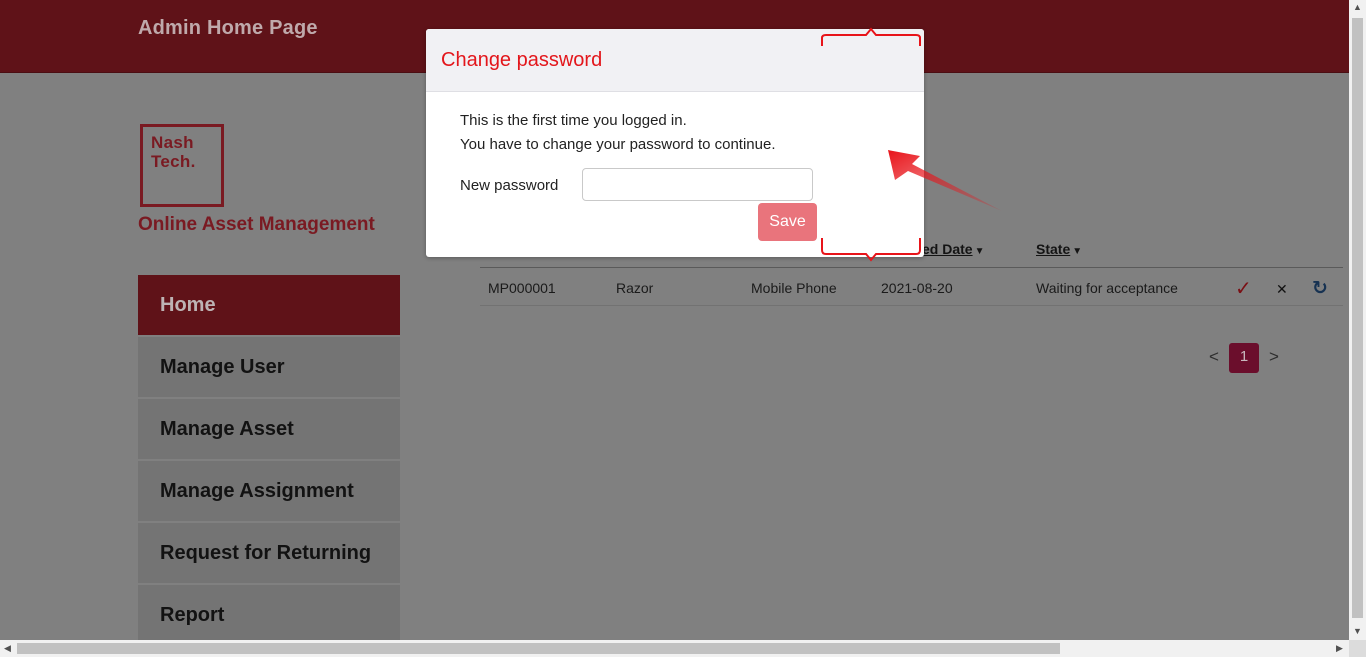  I want to click on sidebar-item-report: Report, so click(269, 615).